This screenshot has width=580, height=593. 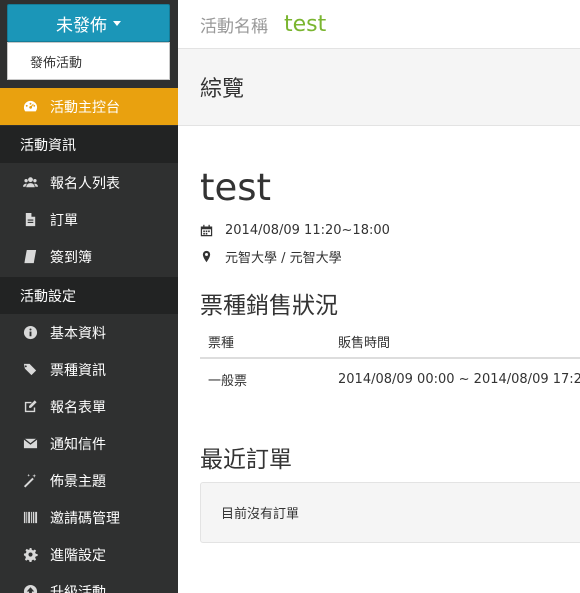 I want to click on event-datetime-text: 2014/08/09 11:20~18:00, so click(x=307, y=230).